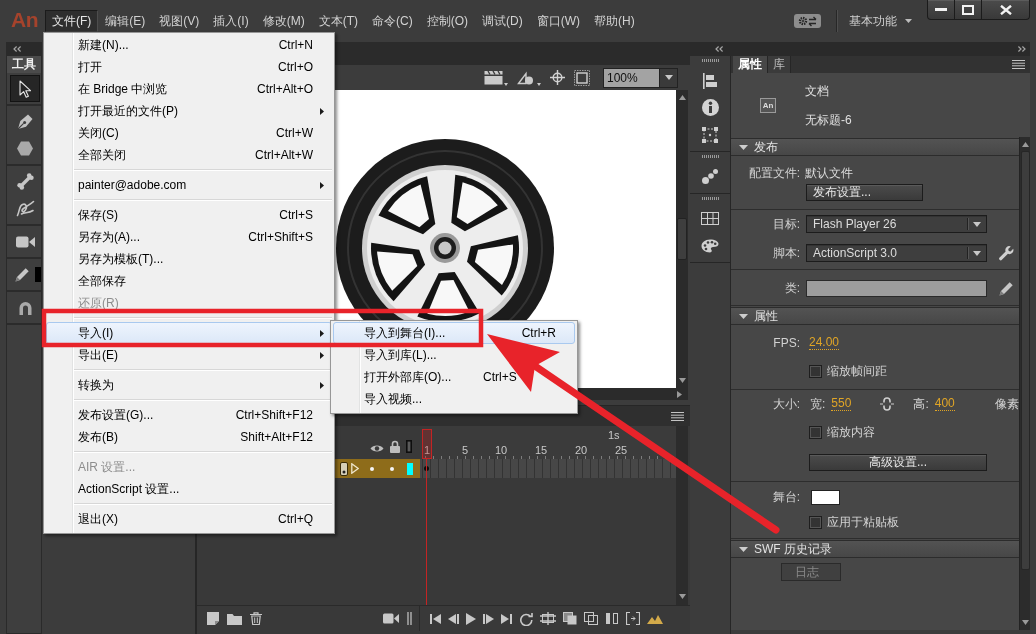  What do you see at coordinates (824, 343) in the screenshot?
I see `fps-value: 24.00` at bounding box center [824, 343].